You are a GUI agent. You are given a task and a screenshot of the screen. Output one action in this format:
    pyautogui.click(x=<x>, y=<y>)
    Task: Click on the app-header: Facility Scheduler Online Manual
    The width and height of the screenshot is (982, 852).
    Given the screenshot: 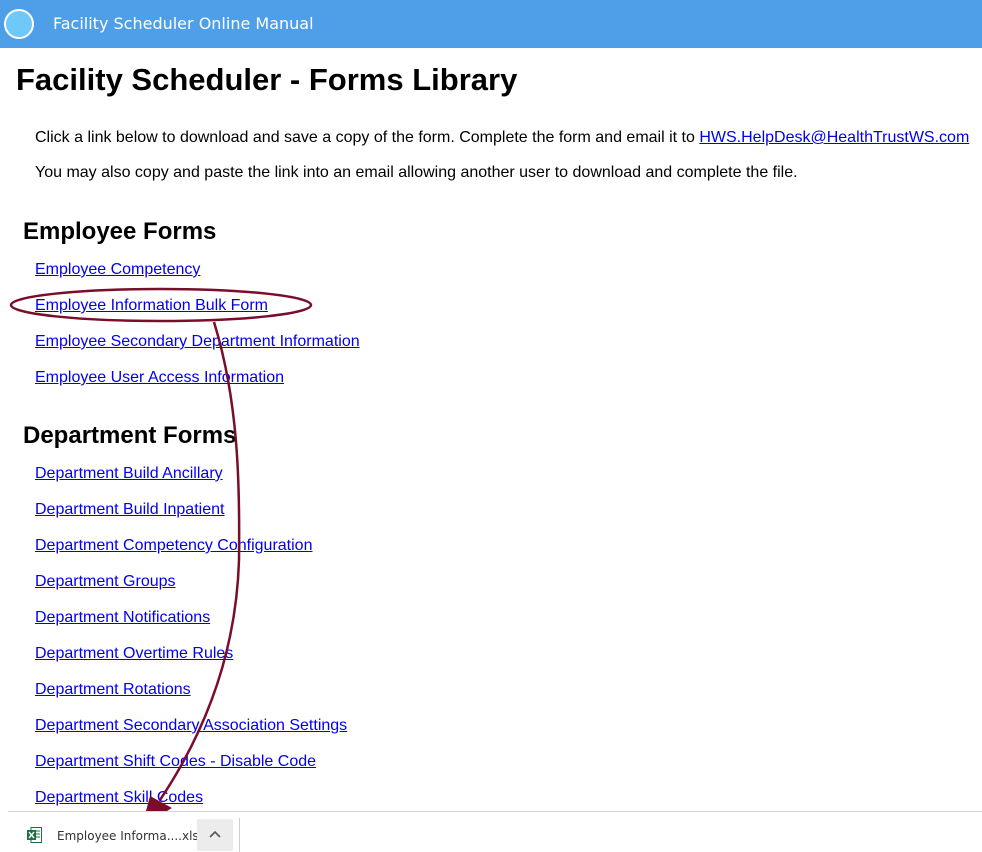 What is the action you would take?
    pyautogui.click(x=491, y=24)
    